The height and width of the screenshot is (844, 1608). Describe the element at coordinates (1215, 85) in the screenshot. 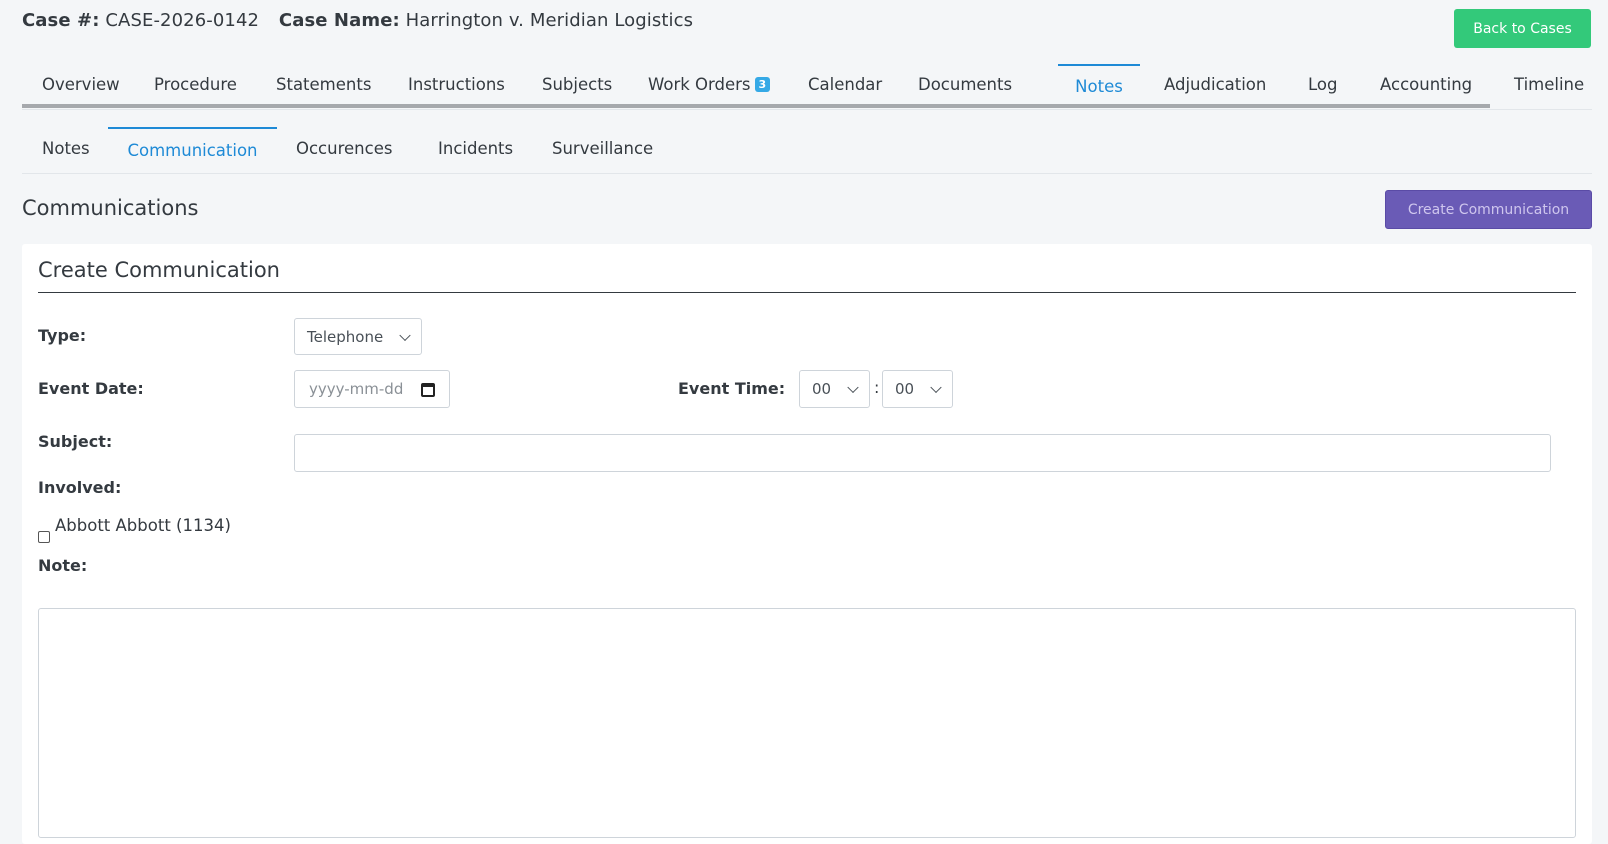

I see `tab-adjudication: Adjudication` at that location.